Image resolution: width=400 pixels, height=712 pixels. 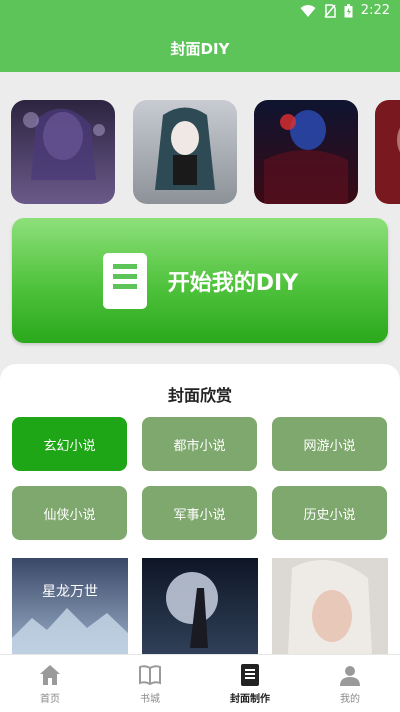 I want to click on gallery-image: 星龙万世, so click(x=70, y=606).